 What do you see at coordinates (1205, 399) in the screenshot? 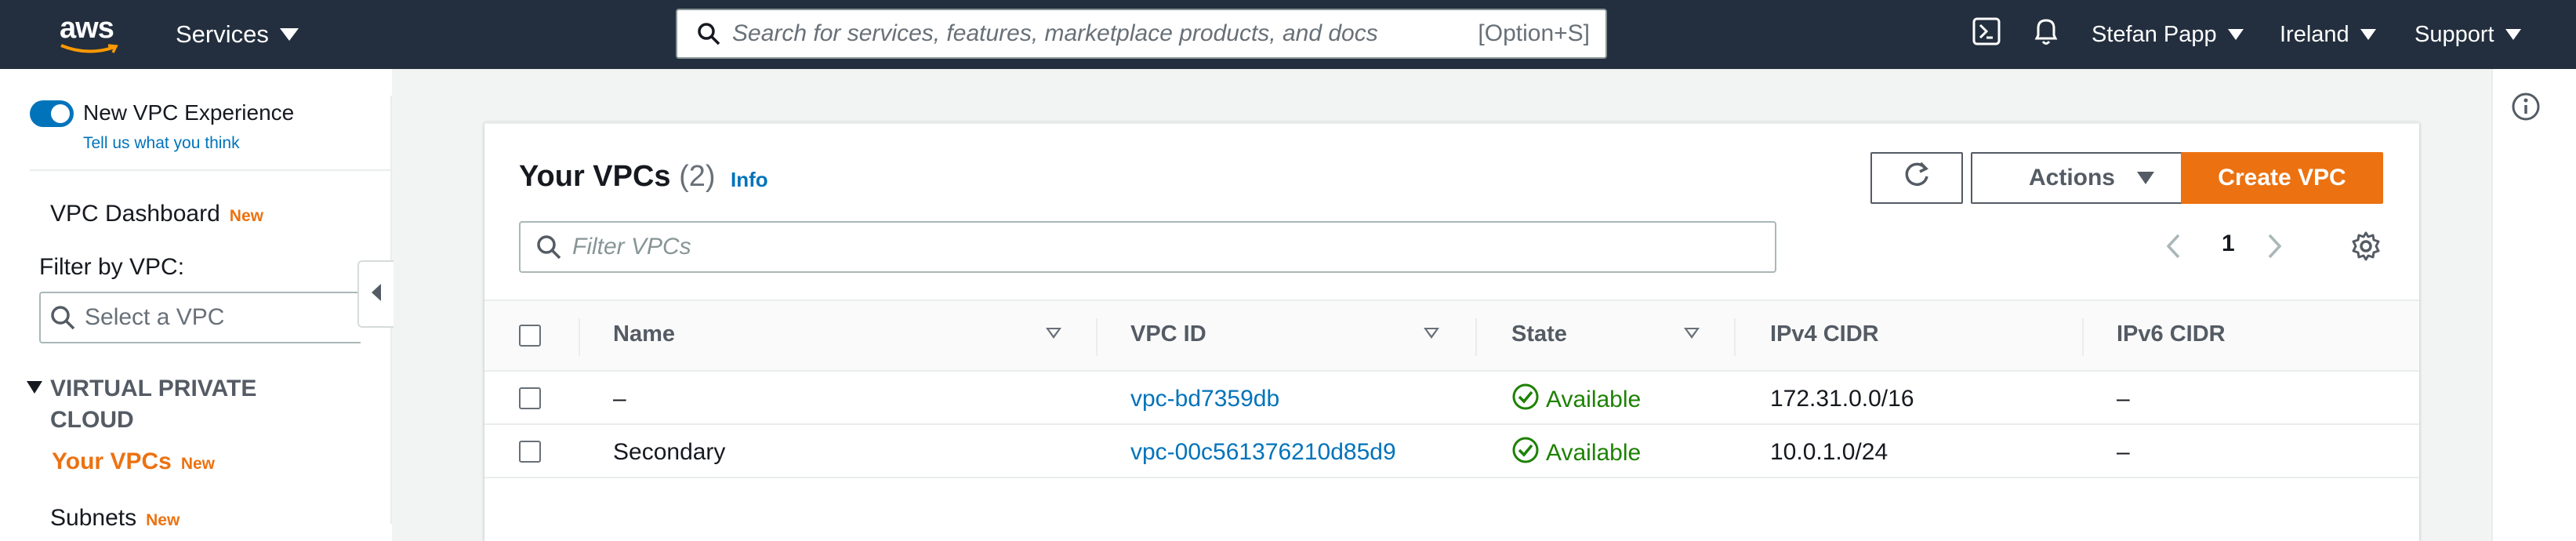
I see `cell-vpc-id-link: vpc-bd7359db` at bounding box center [1205, 399].